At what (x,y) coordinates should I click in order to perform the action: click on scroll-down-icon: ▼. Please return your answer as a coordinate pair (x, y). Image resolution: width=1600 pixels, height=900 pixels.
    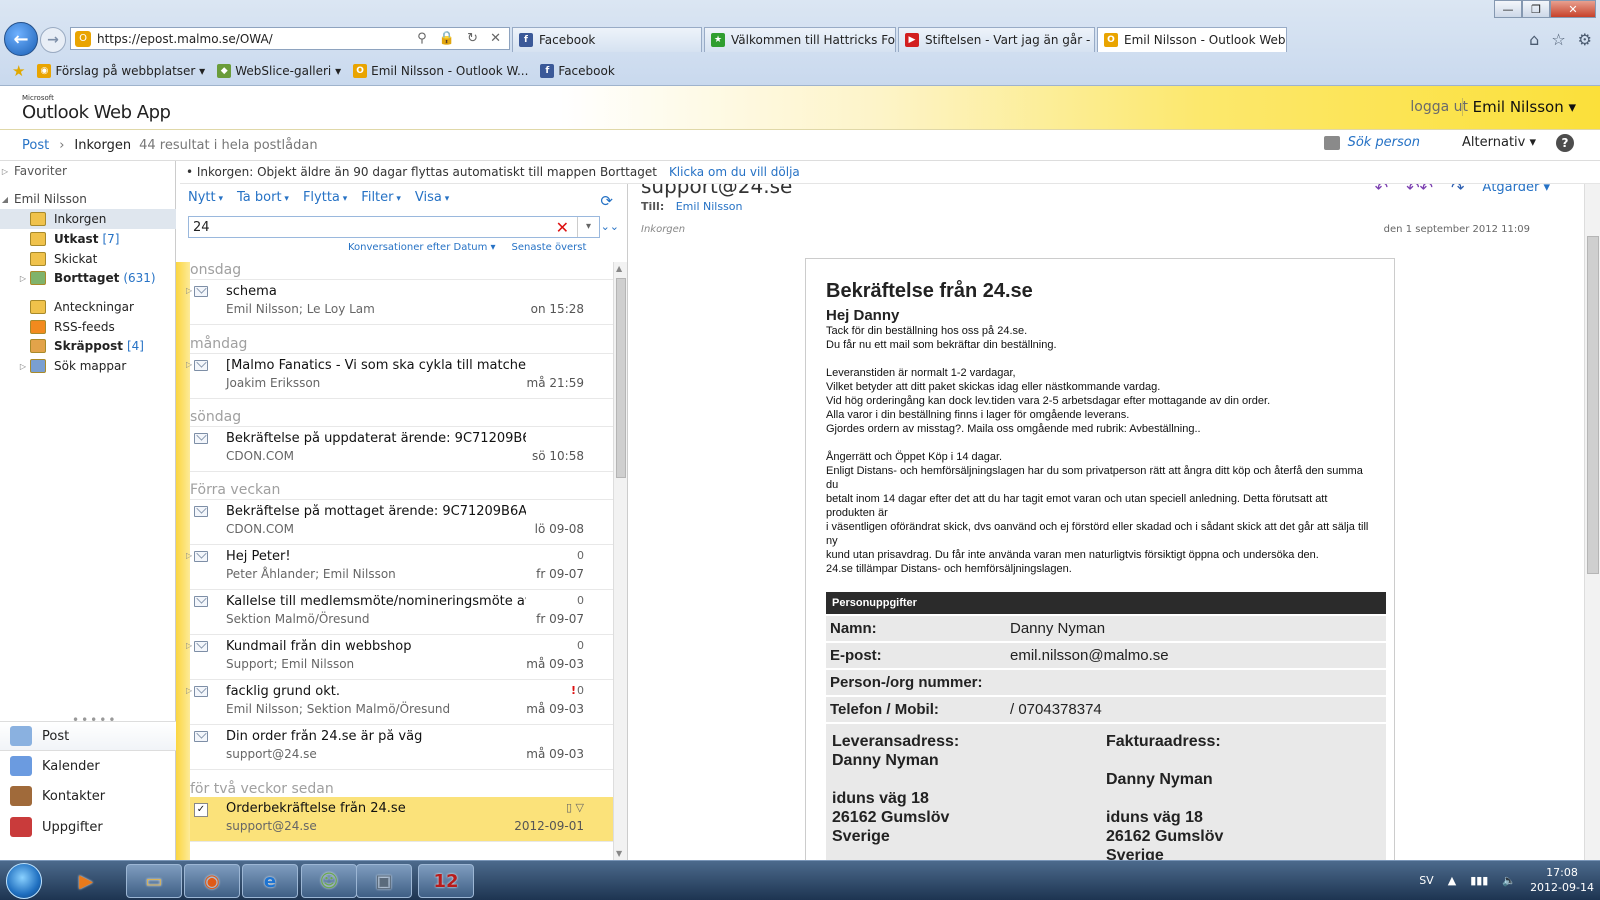
    Looking at the image, I should click on (619, 853).